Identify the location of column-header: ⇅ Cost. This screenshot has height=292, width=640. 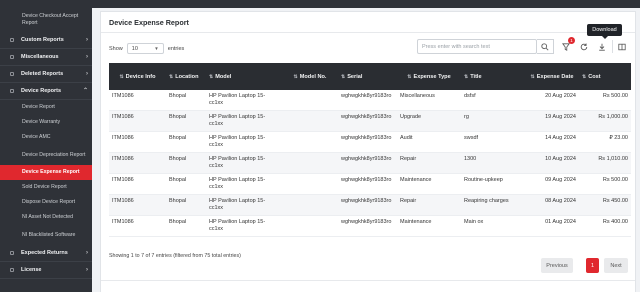
(605, 76).